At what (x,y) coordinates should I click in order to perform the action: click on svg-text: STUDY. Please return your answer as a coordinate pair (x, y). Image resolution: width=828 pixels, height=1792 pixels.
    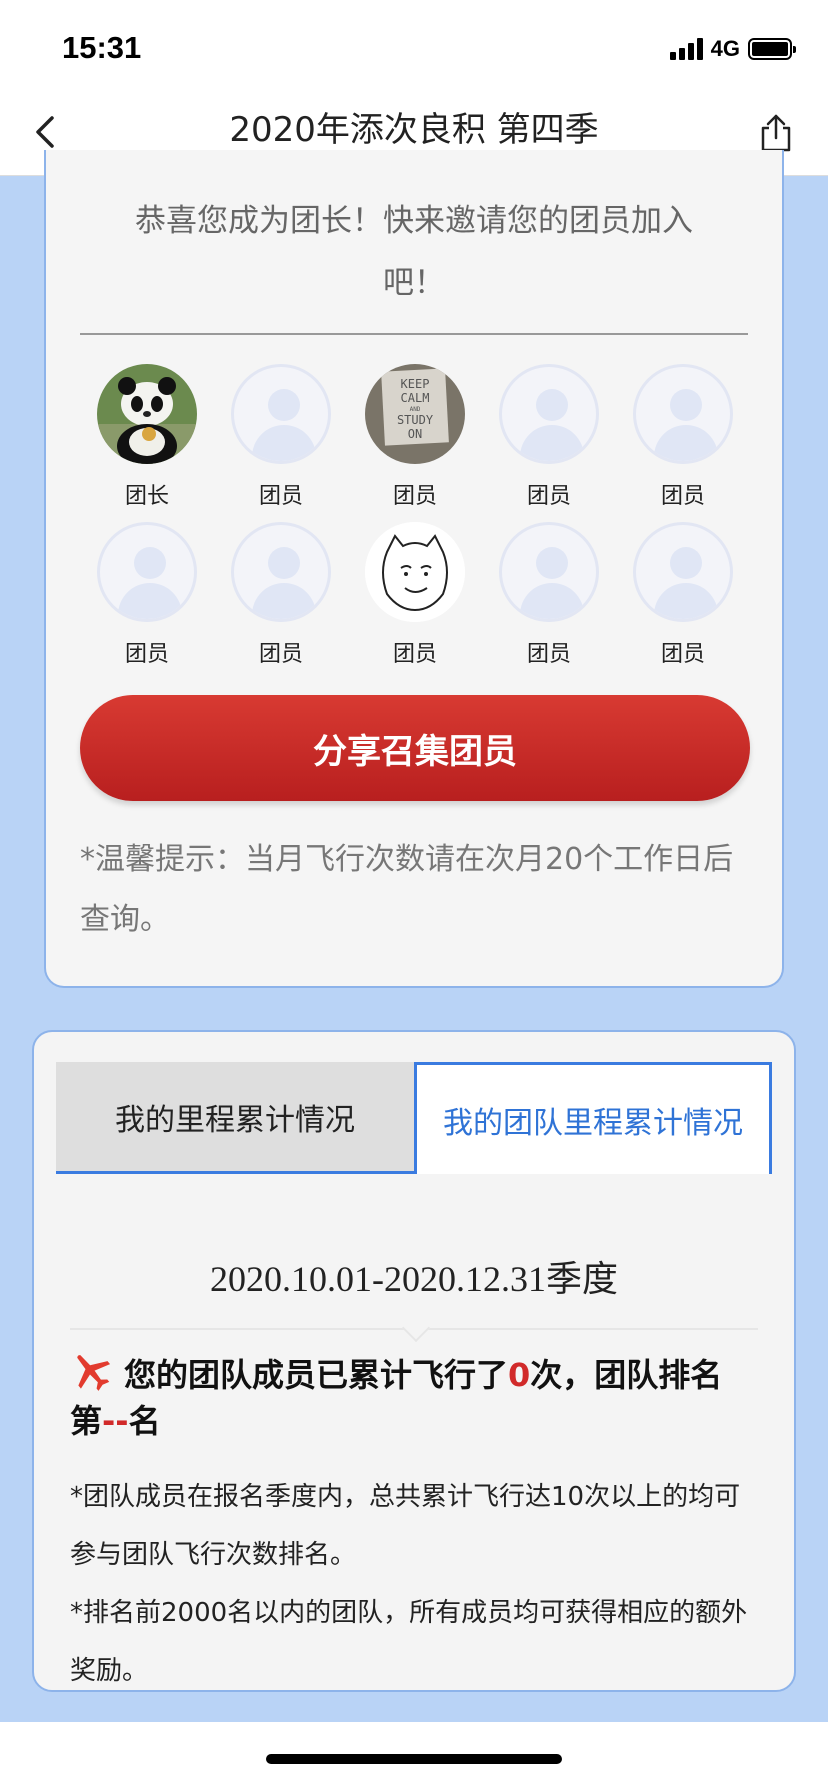
    Looking at the image, I should click on (415, 420).